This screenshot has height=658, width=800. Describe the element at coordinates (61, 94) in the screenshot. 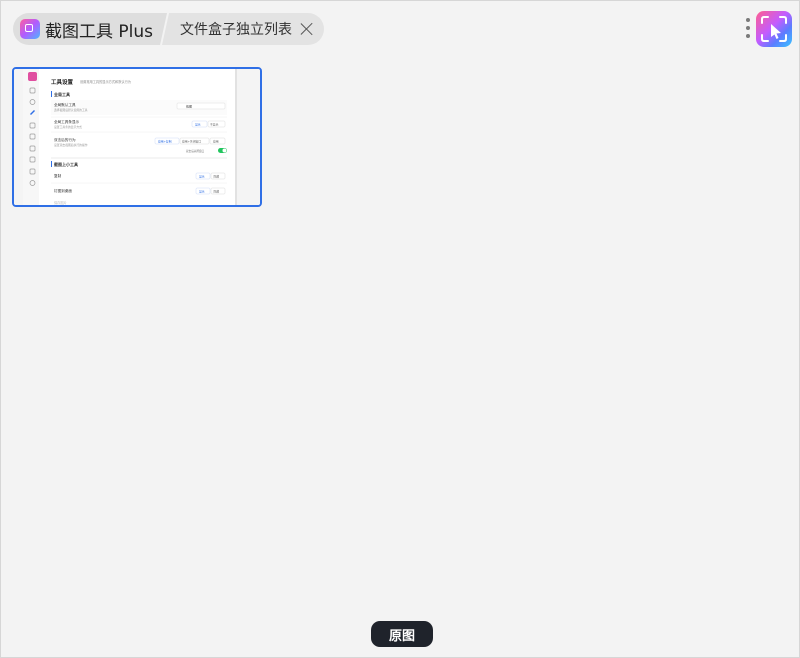

I see `svg-text: 全局工具` at that location.